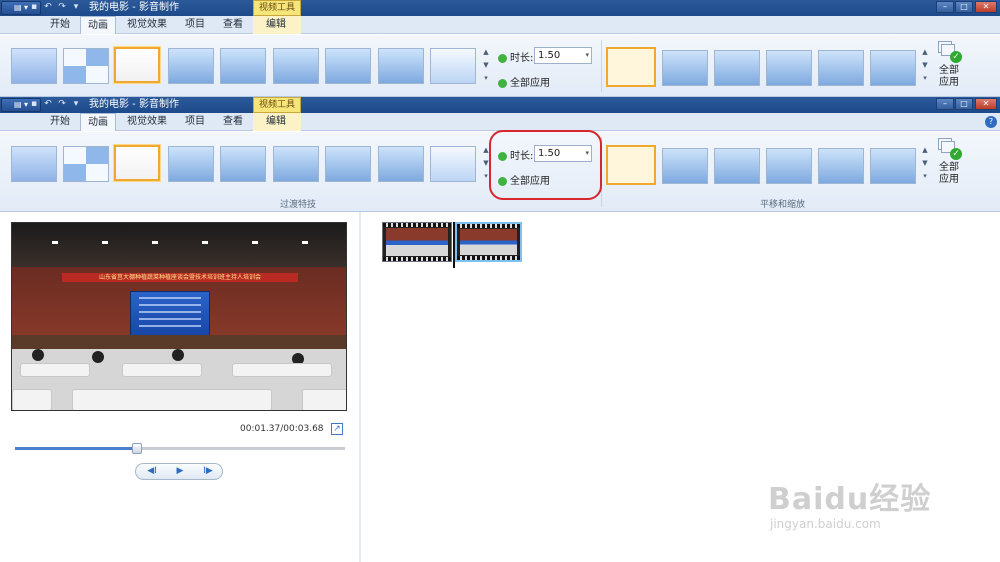 The height and width of the screenshot is (562, 1000). What do you see at coordinates (991, 122) in the screenshot?
I see `help-icon: ?` at bounding box center [991, 122].